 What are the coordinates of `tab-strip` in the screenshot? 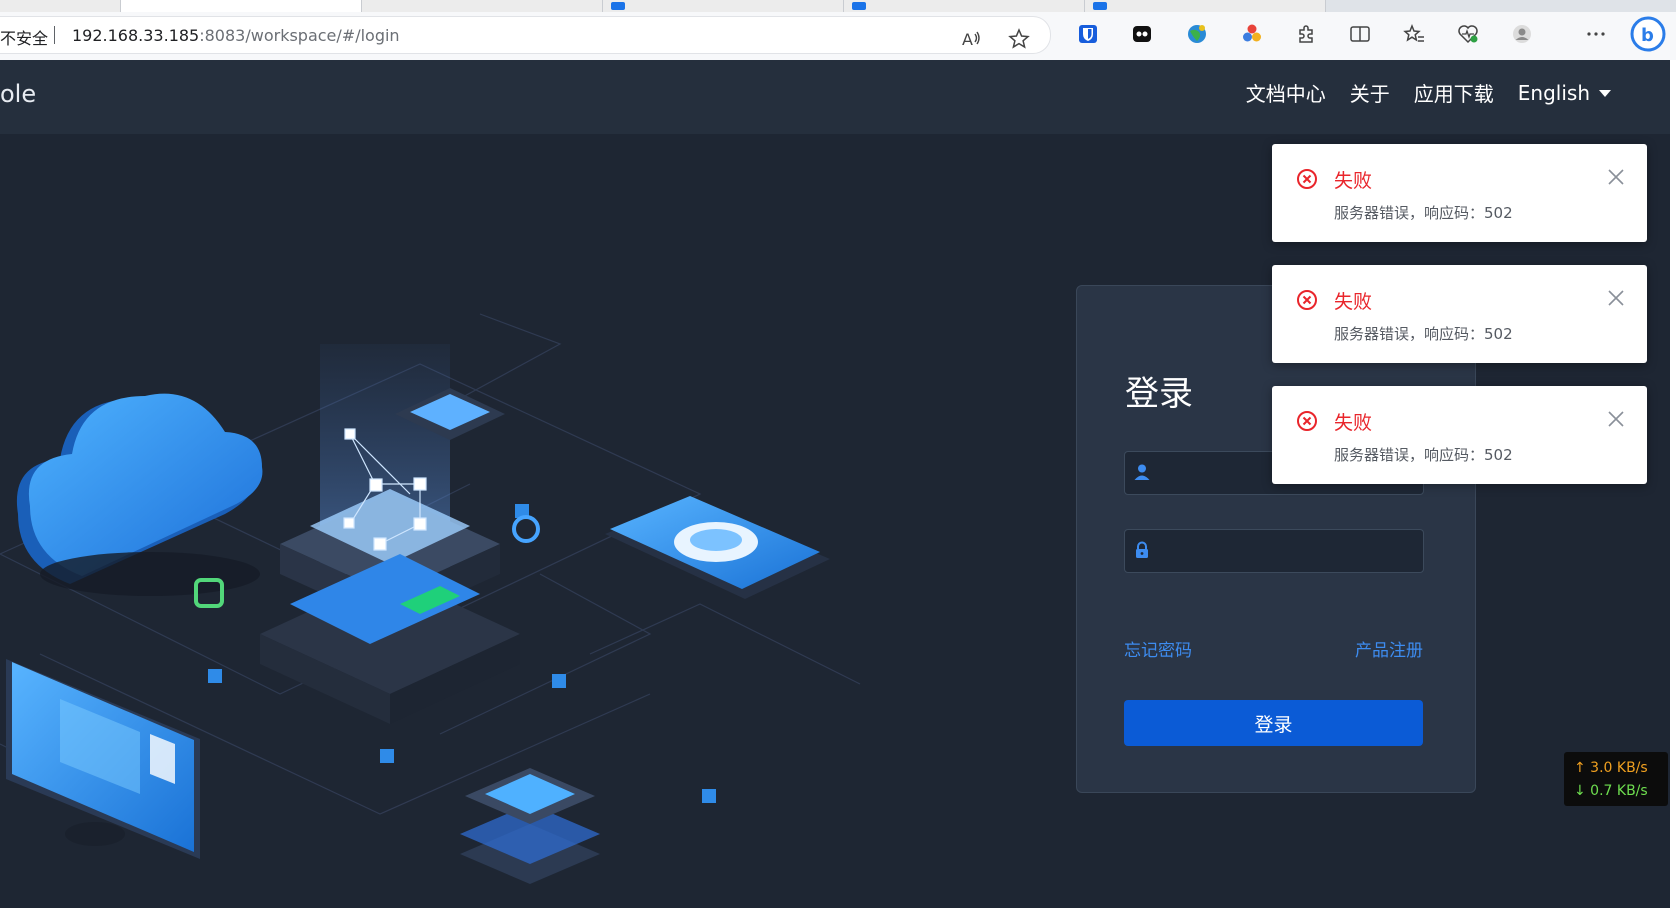 It's located at (838, 6).